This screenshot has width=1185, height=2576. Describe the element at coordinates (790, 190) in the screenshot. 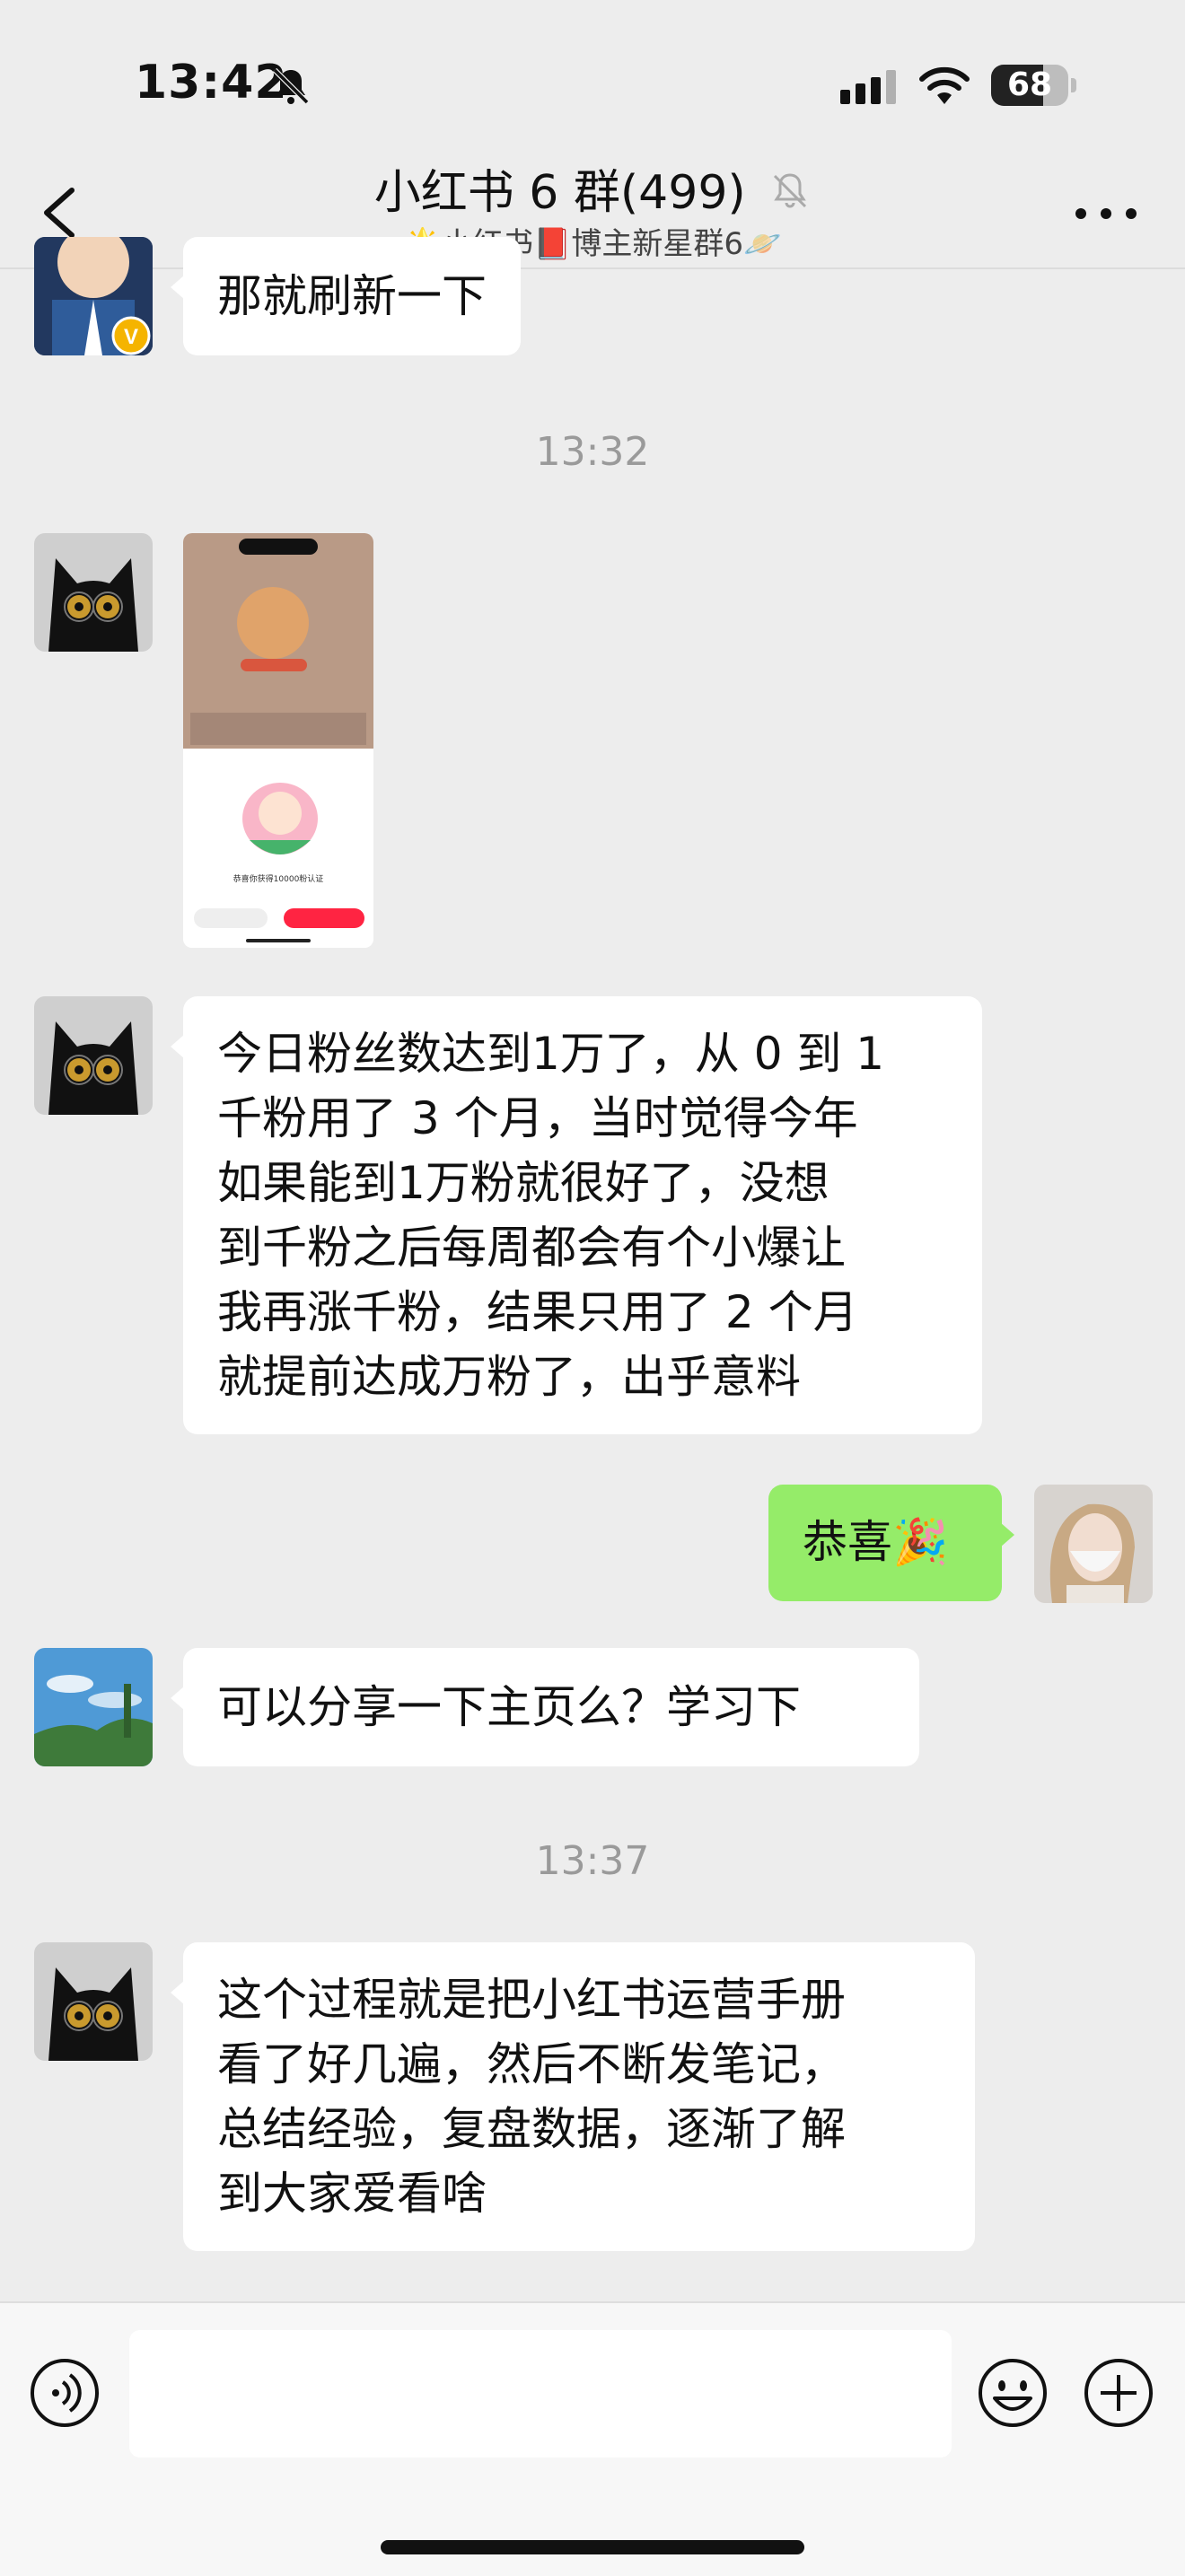

I see `mute-bell-icon` at that location.